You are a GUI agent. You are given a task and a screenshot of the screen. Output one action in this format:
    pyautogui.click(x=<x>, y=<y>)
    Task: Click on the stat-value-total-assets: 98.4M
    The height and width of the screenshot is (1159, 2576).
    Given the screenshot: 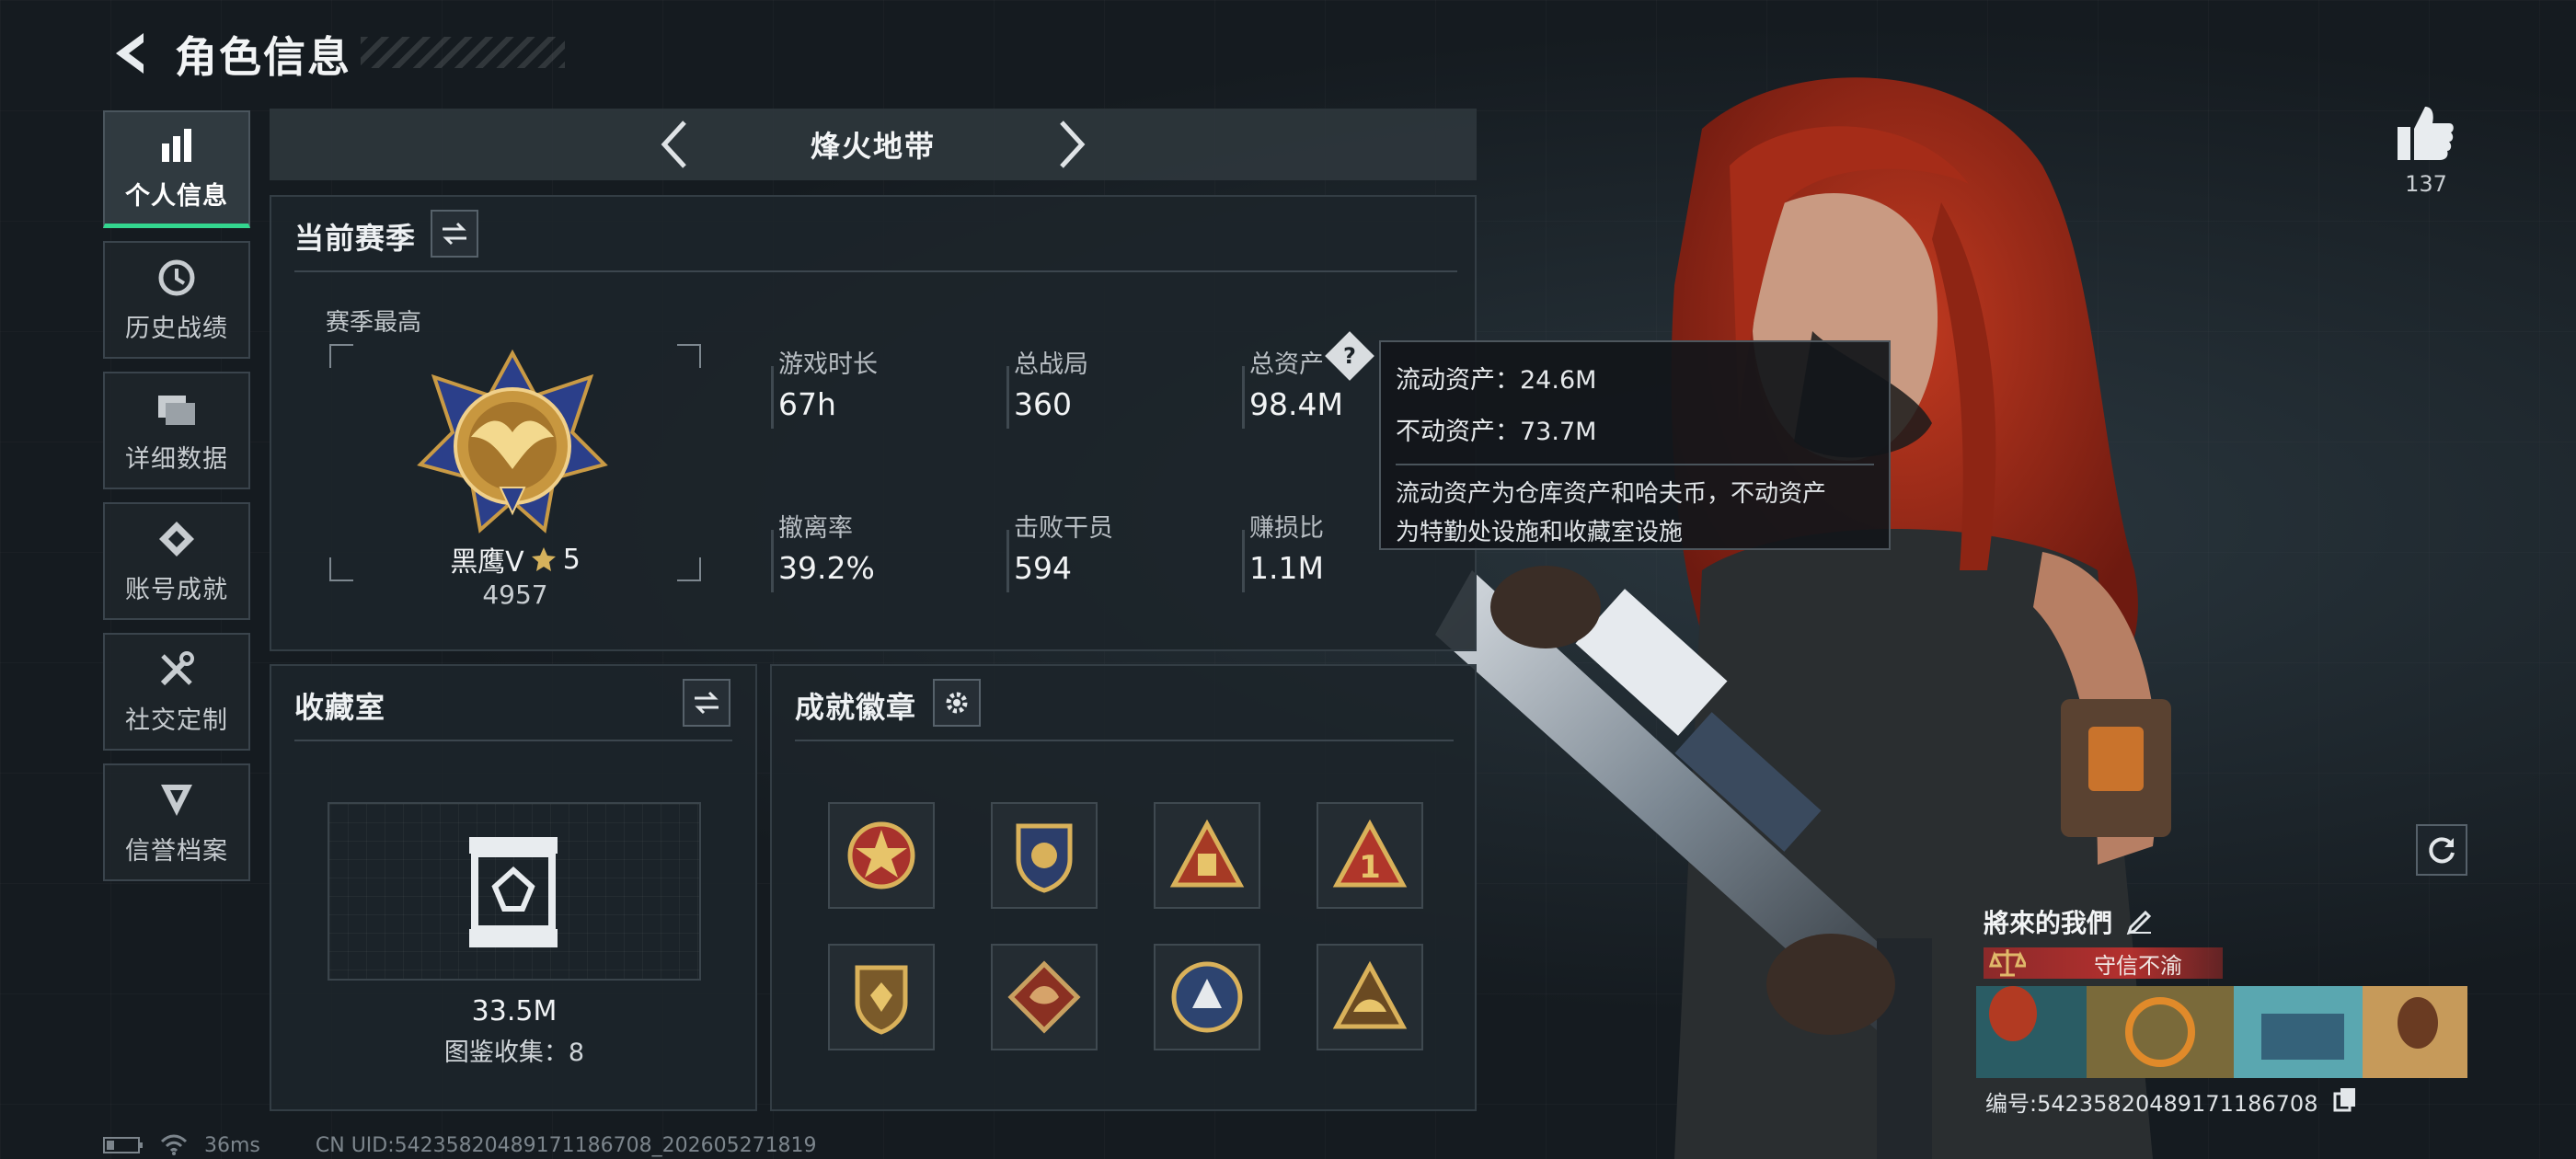 What is the action you would take?
    pyautogui.click(x=1296, y=404)
    